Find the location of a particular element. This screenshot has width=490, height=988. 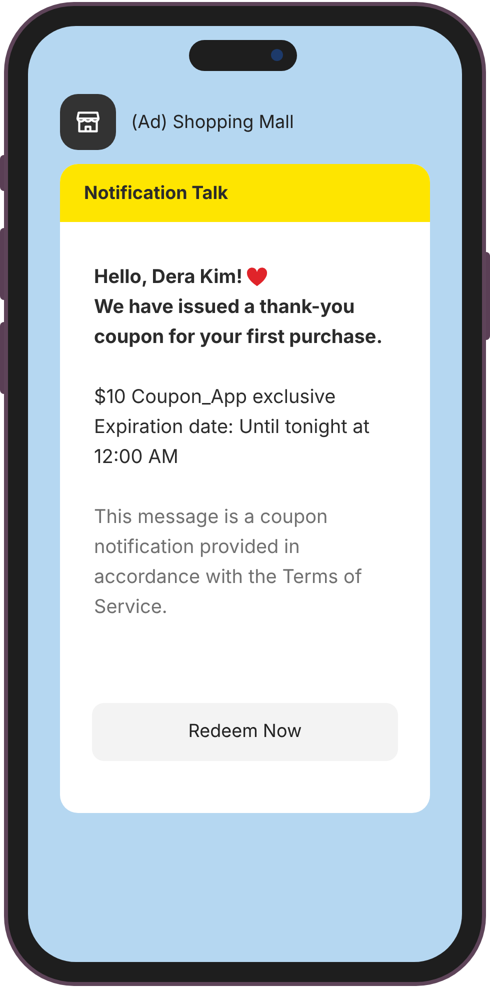

coupon-detail: $10 Coupon_App exclusive is located at coordinates (215, 397).